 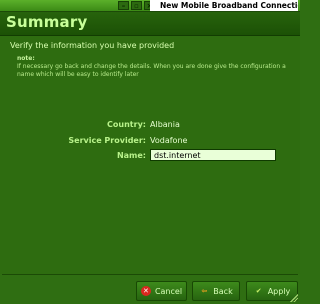 I want to click on back-arrow-icon: ⇦, so click(x=204, y=291).